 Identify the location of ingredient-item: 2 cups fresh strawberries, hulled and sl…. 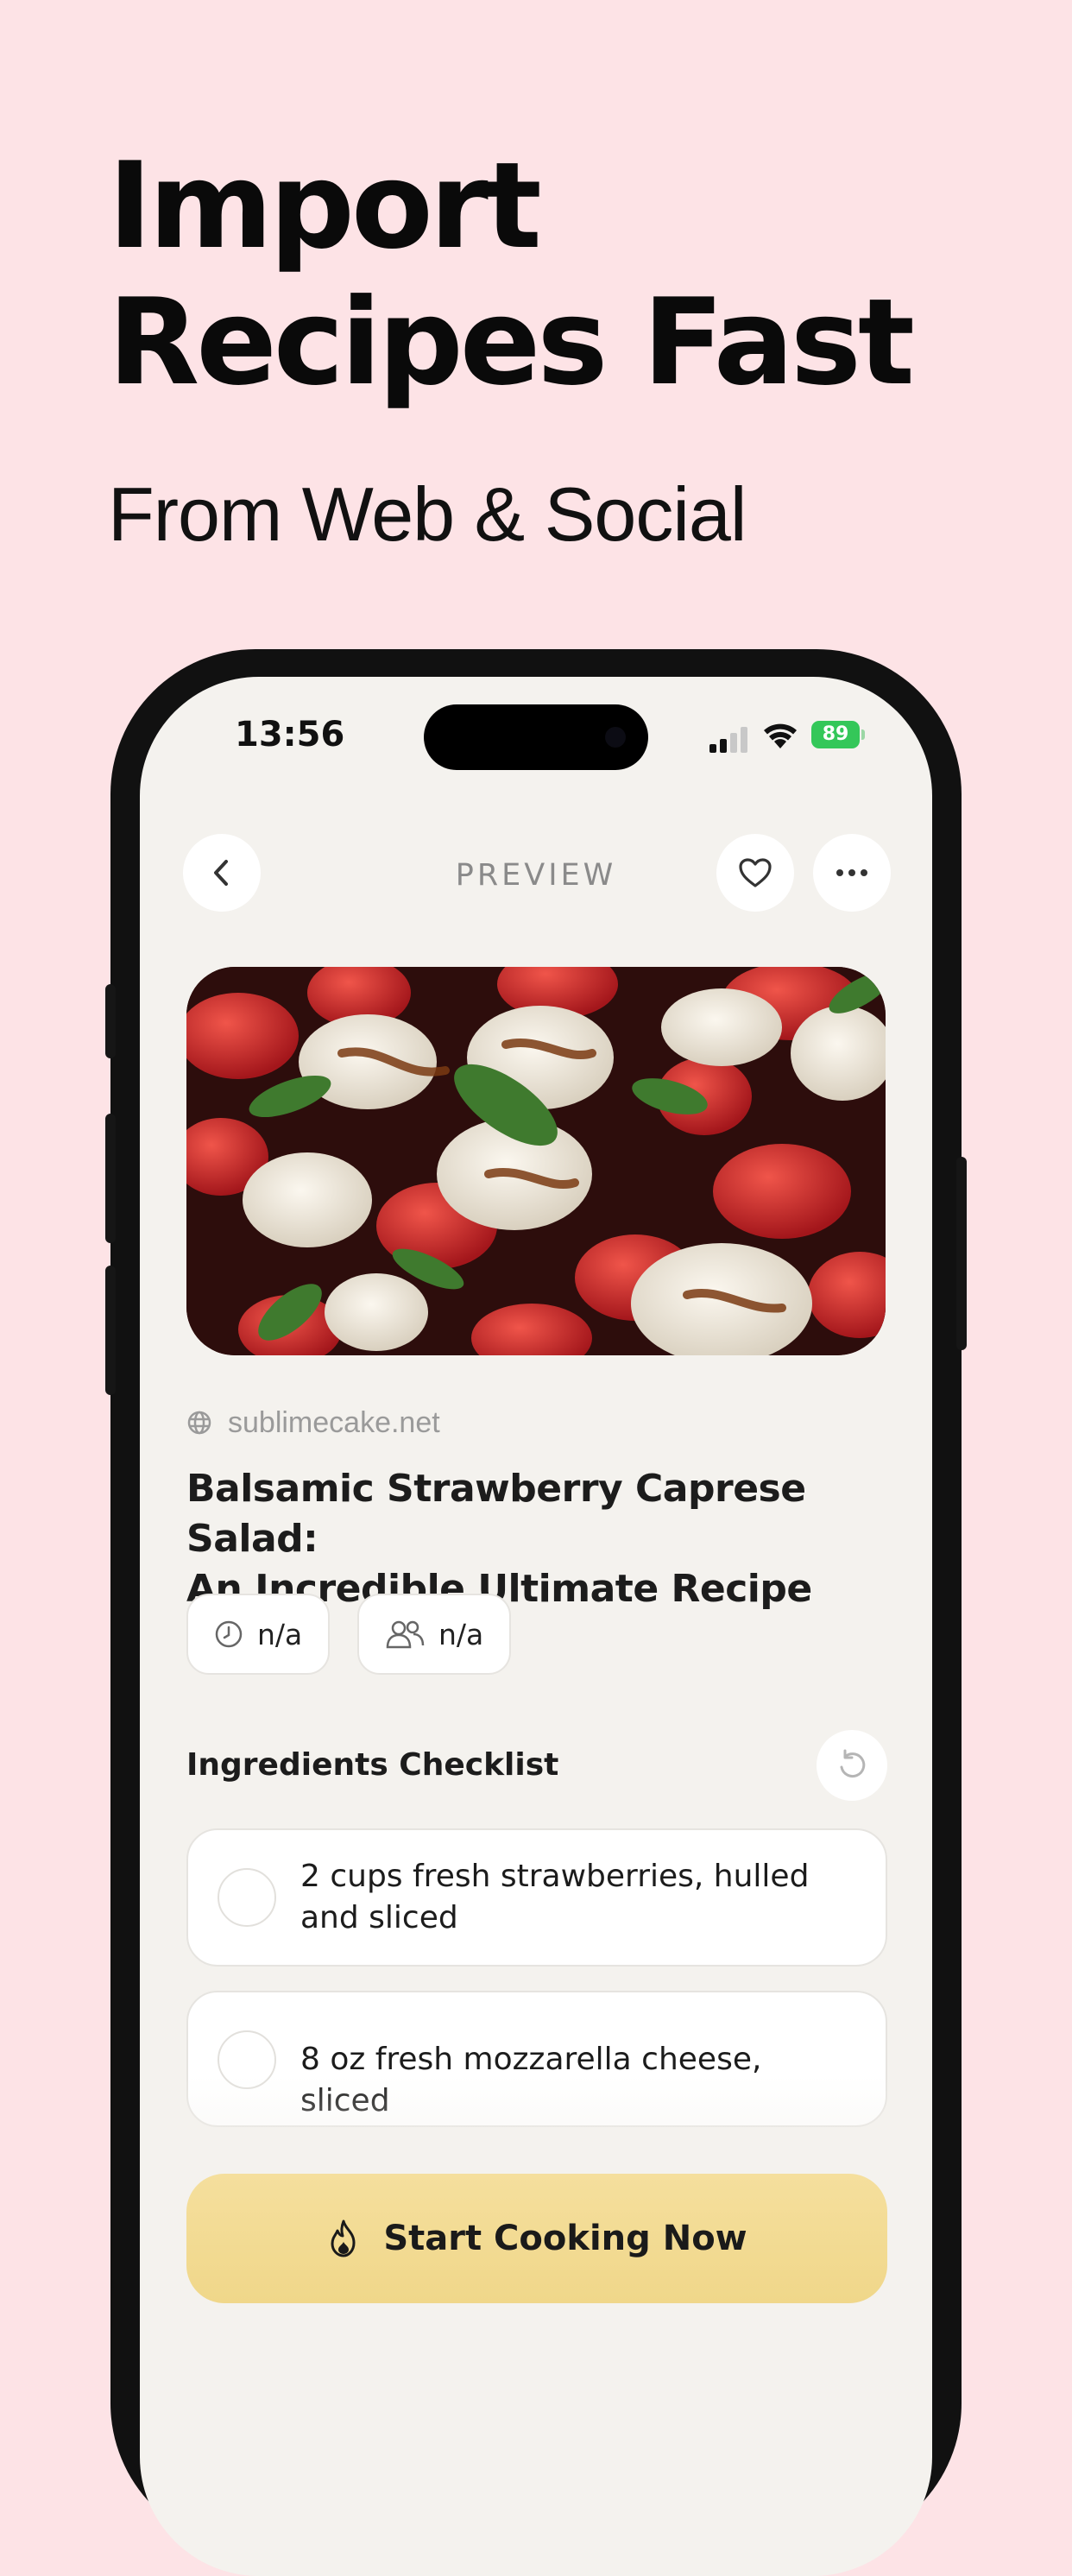
(536, 1897).